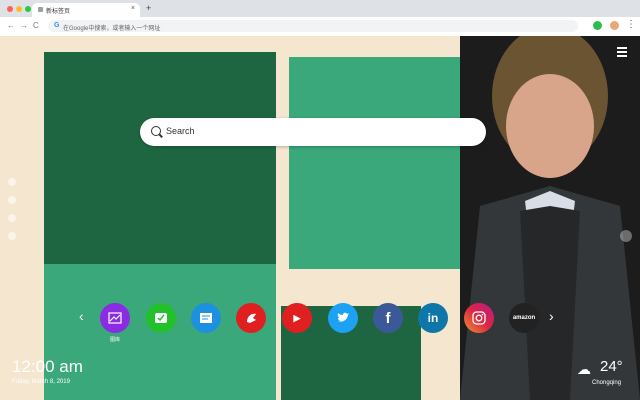 The height and width of the screenshot is (400, 640). I want to click on amazon-icon: amazon, so click(524, 318).